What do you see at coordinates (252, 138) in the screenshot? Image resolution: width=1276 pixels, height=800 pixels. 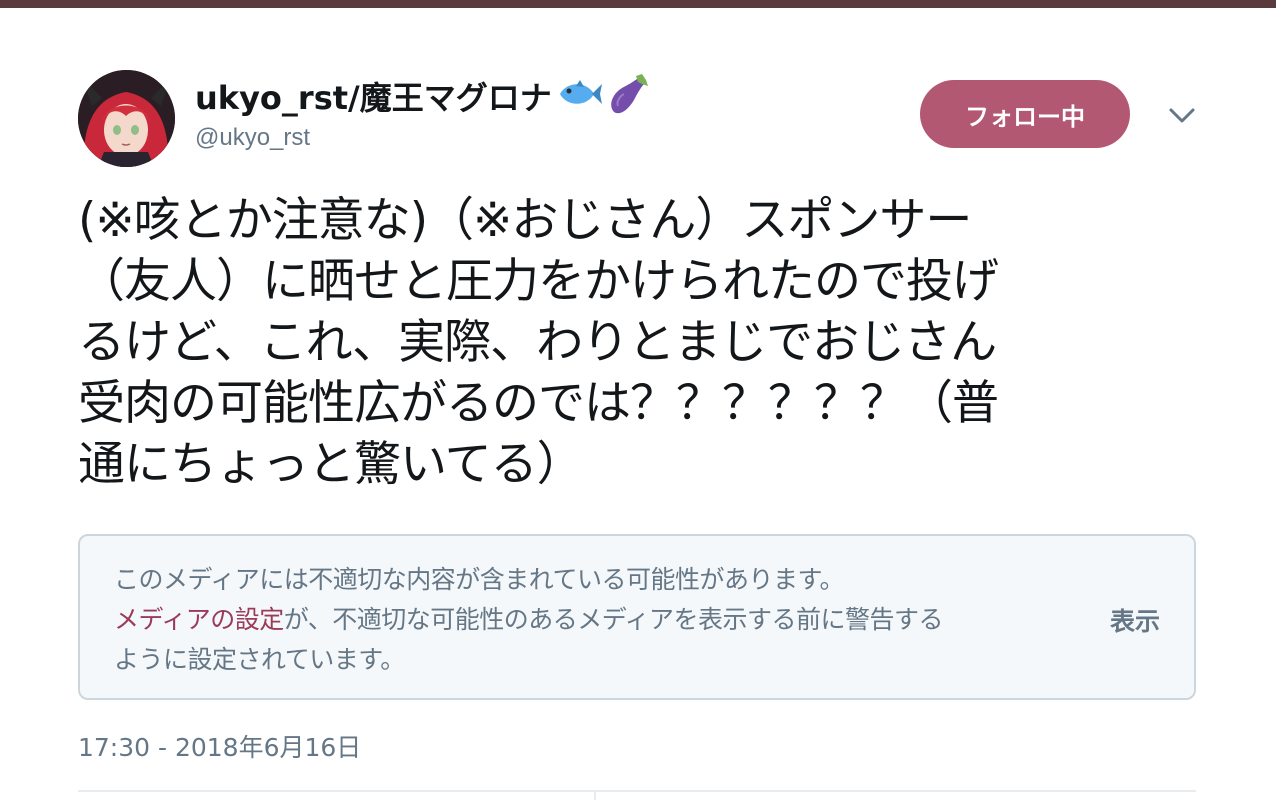 I see `author-handle: @ukyo_rst` at bounding box center [252, 138].